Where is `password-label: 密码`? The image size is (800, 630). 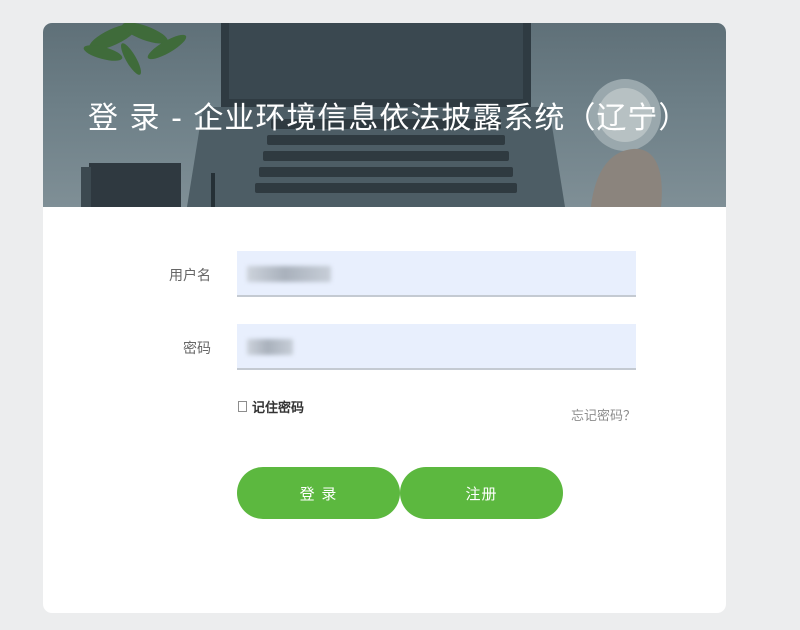
password-label: 密码 is located at coordinates (197, 349).